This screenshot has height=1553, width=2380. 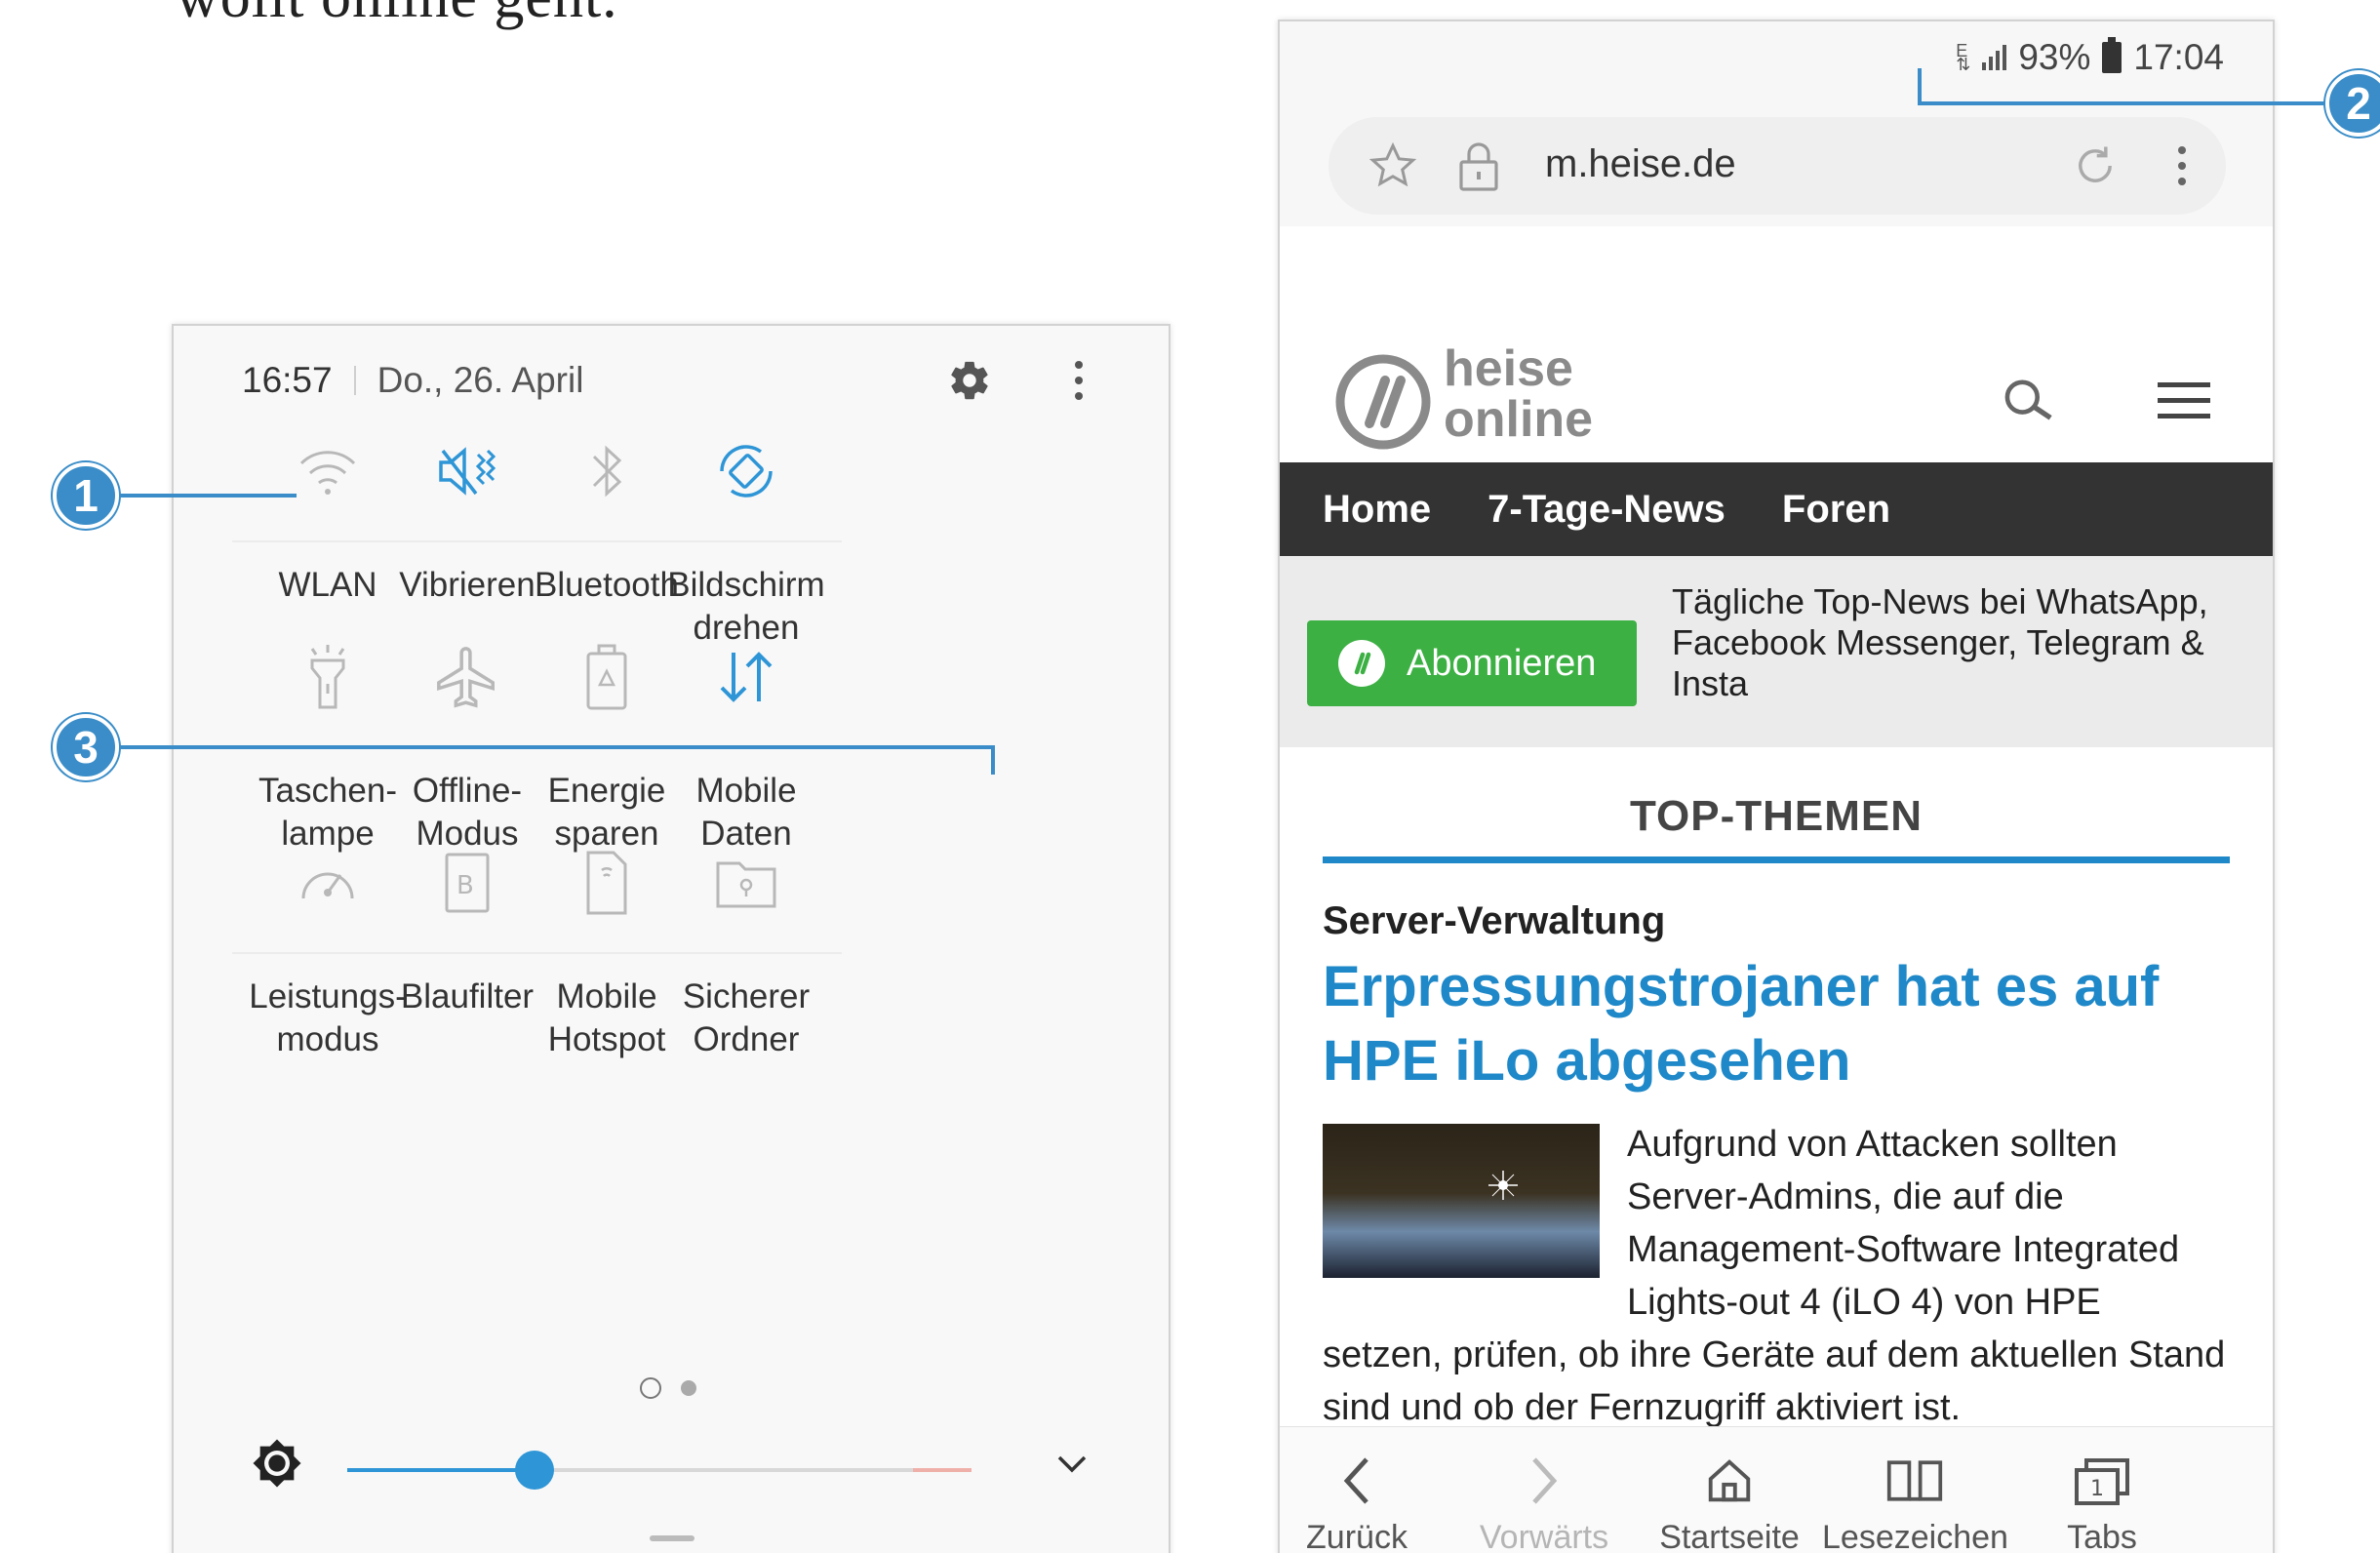 I want to click on heise-logo-text: heise online, so click(x=1518, y=394).